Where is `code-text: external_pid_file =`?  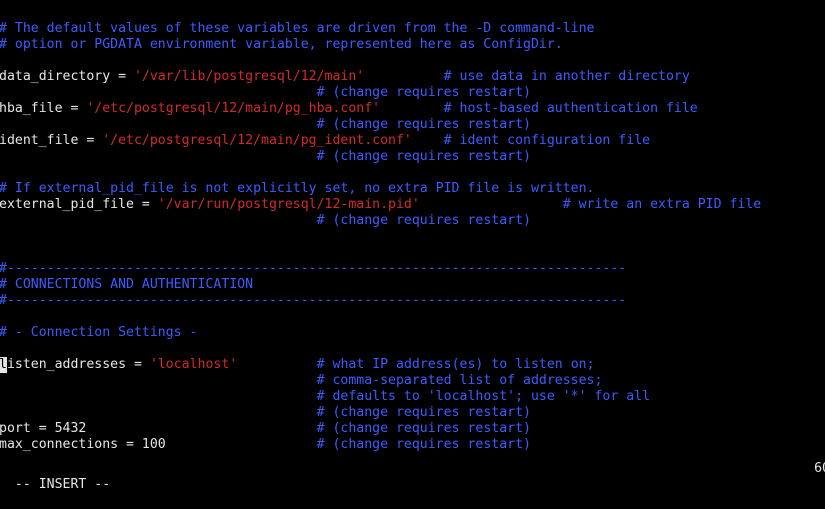
code-text: external_pid_file = is located at coordinates (79, 204).